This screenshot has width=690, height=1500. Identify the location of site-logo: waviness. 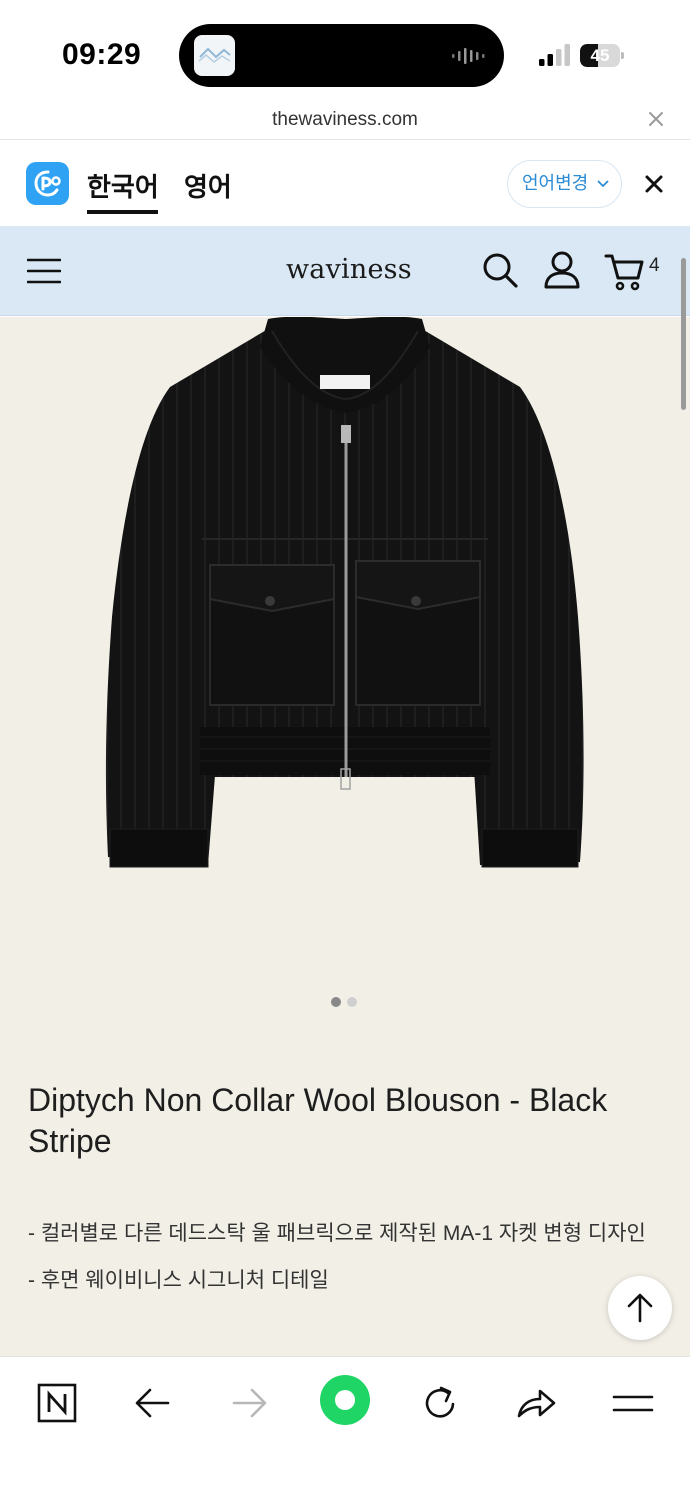
(349, 269).